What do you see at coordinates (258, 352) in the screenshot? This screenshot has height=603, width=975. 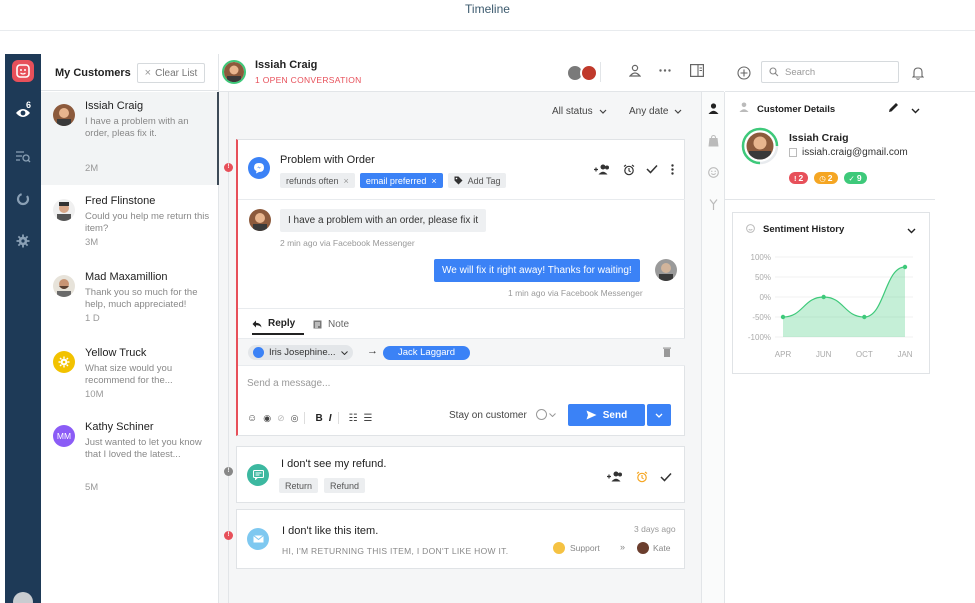 I see `messenger-icon` at bounding box center [258, 352].